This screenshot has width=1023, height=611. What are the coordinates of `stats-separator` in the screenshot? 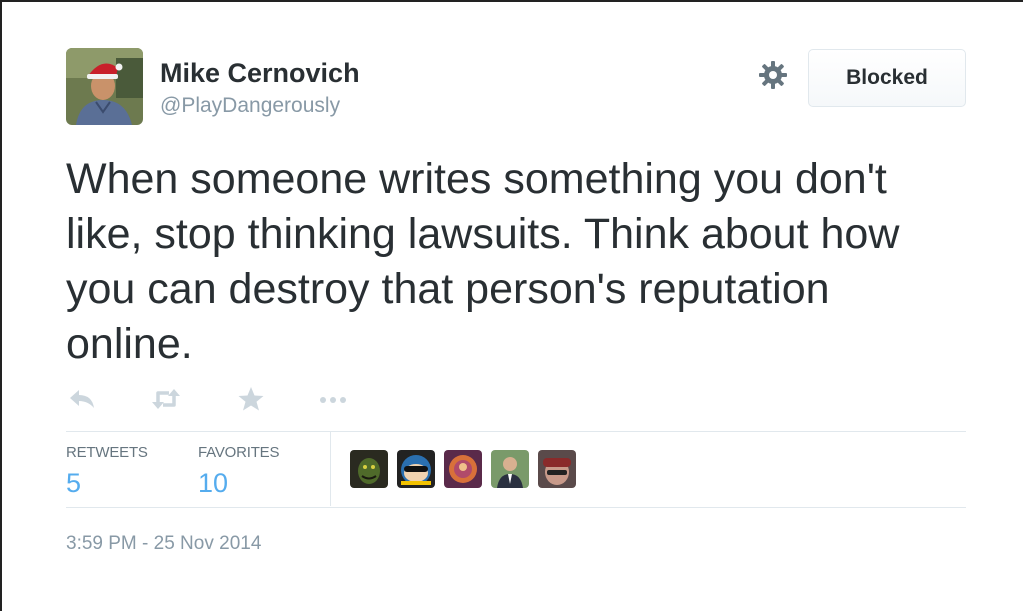 It's located at (330, 469).